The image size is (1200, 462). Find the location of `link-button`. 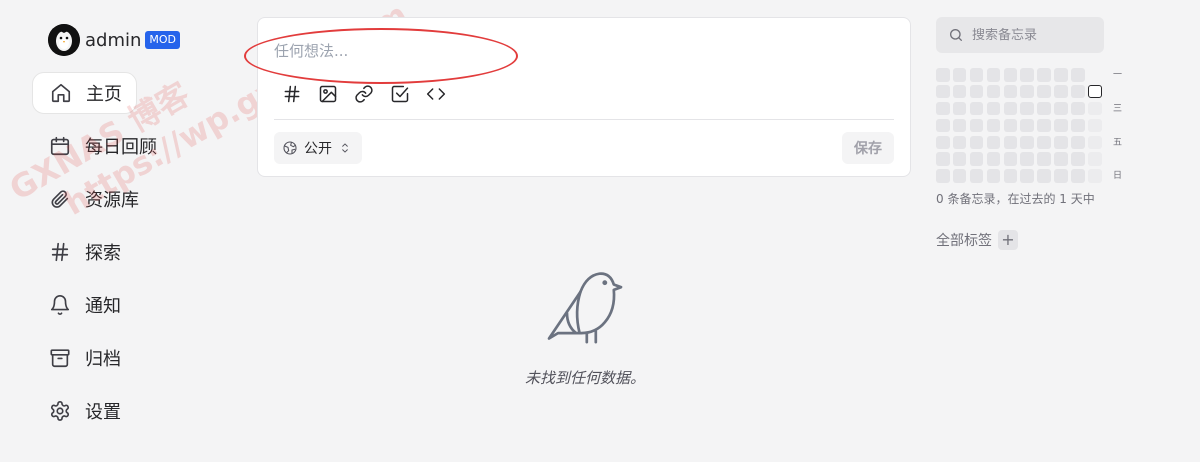

link-button is located at coordinates (364, 94).